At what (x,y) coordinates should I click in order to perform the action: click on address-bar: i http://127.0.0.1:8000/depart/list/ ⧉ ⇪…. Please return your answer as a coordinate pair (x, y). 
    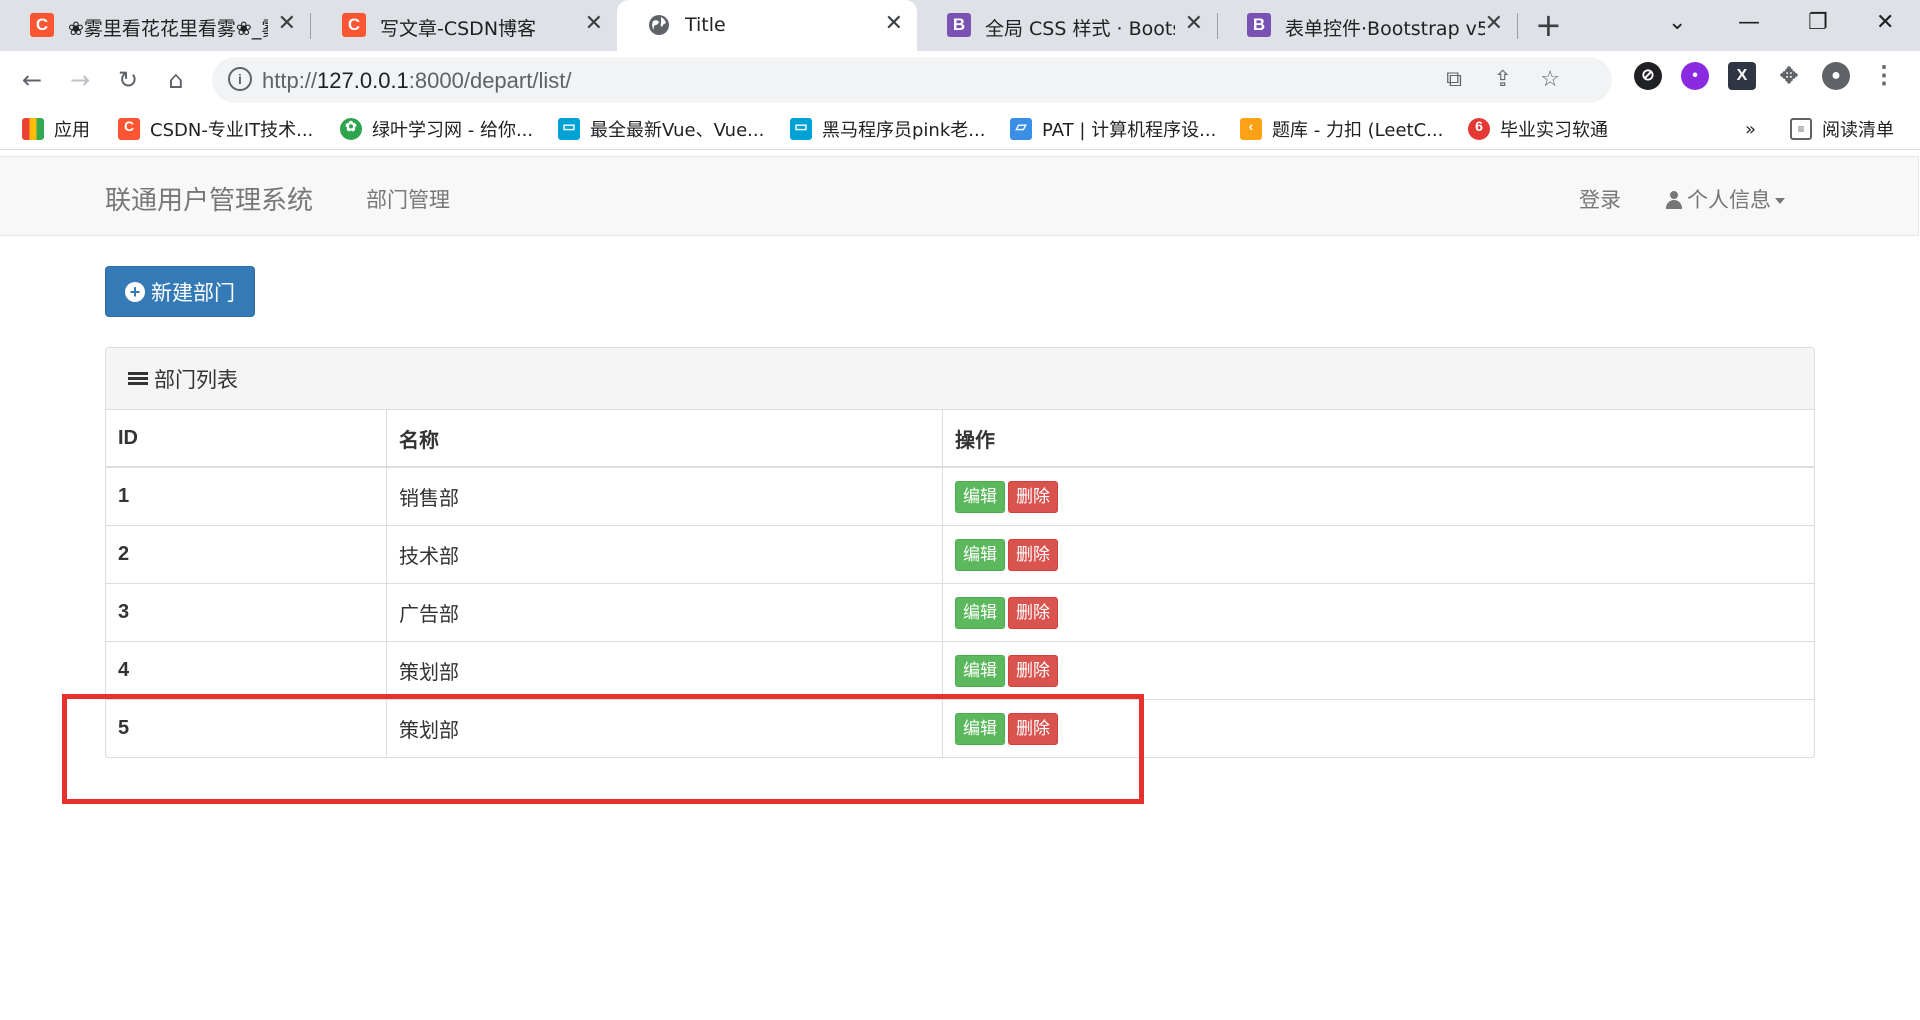
    Looking at the image, I should click on (912, 80).